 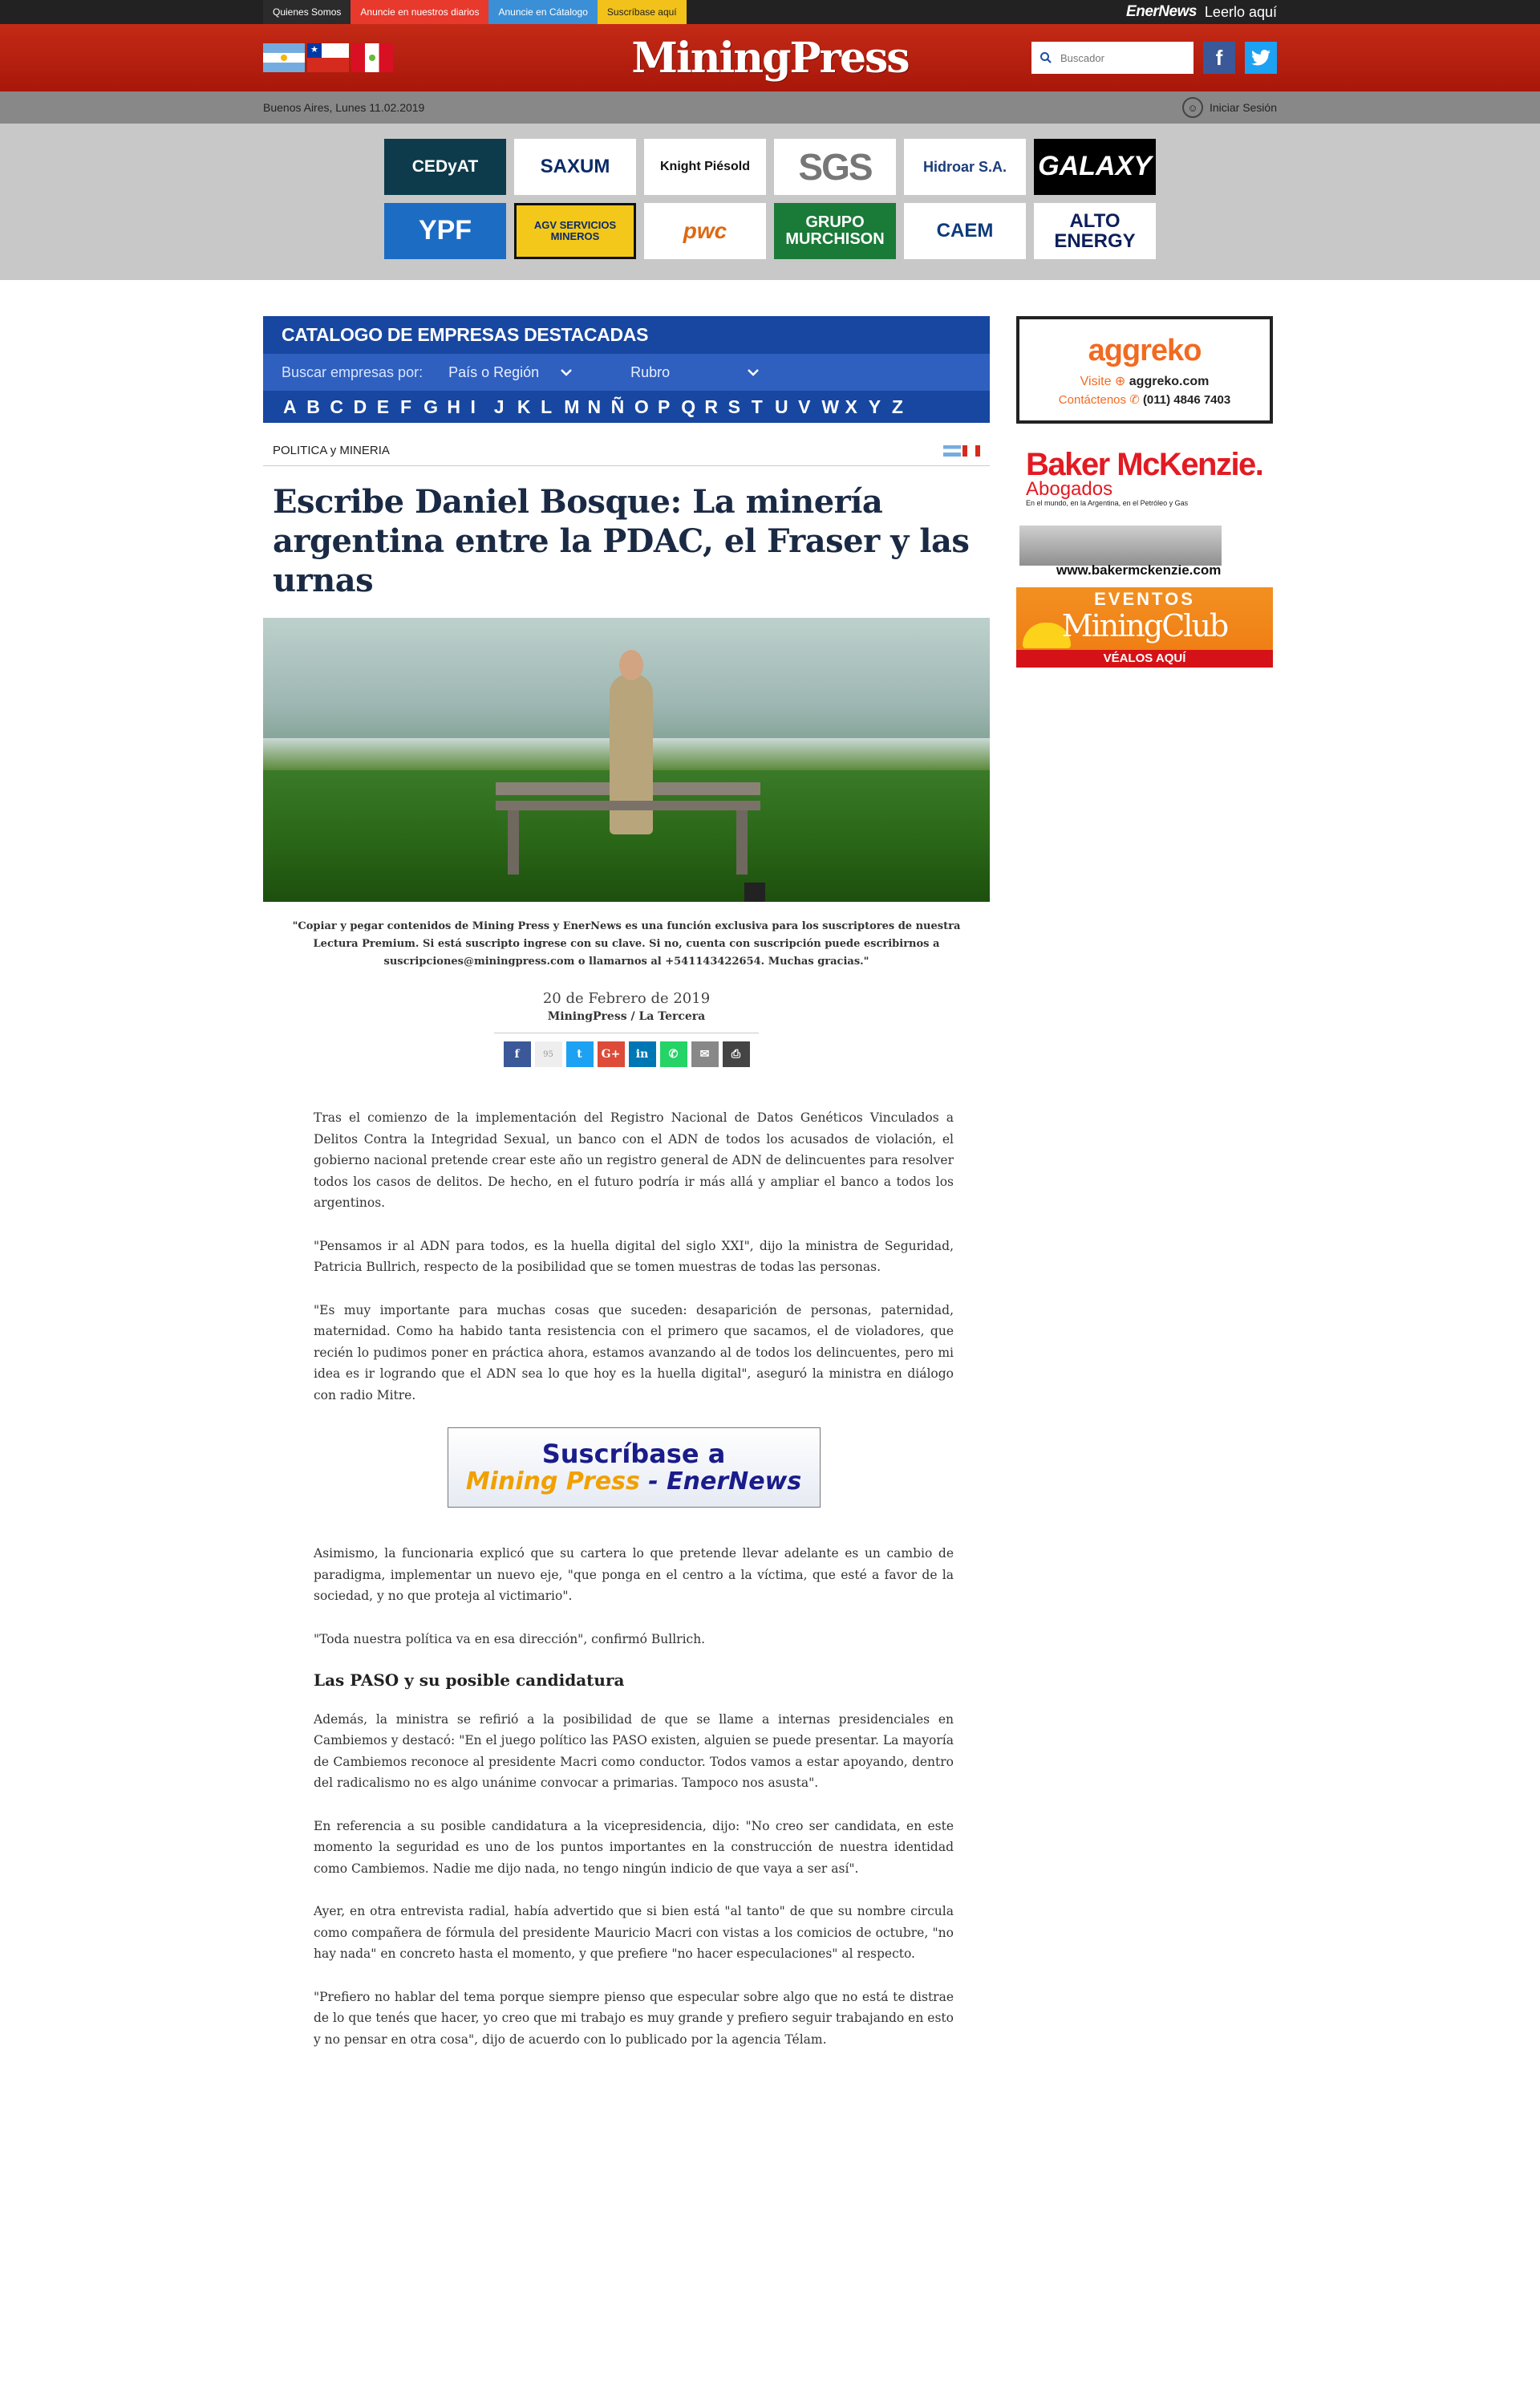 What do you see at coordinates (575, 231) in the screenshot?
I see `sponsor-logo-agv: AGV SERVICIOS MINEROS` at bounding box center [575, 231].